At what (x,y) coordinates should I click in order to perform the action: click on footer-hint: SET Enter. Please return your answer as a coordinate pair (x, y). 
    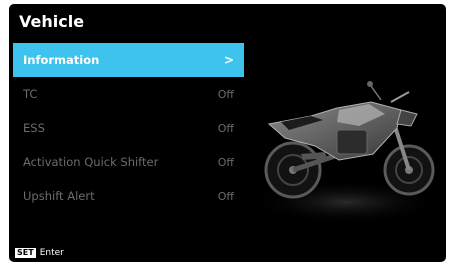
    Looking at the image, I should click on (39, 253).